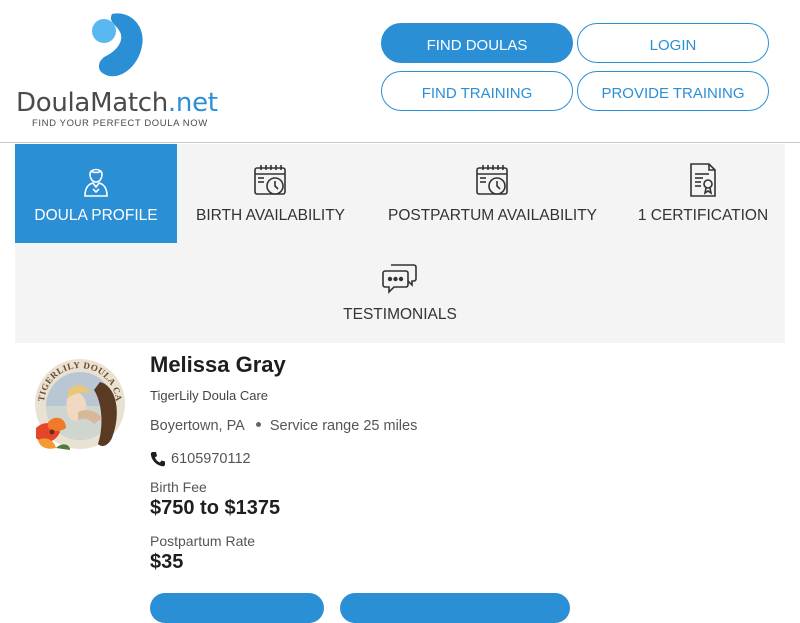 Image resolution: width=800 pixels, height=623 pixels. I want to click on find-training-button: FIND TRAINING, so click(477, 91).